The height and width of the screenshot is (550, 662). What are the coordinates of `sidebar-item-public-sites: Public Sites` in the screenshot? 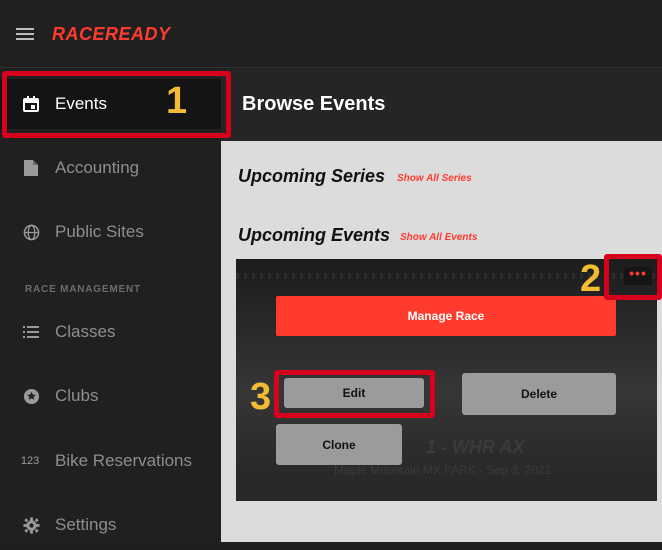 It's located at (110, 232).